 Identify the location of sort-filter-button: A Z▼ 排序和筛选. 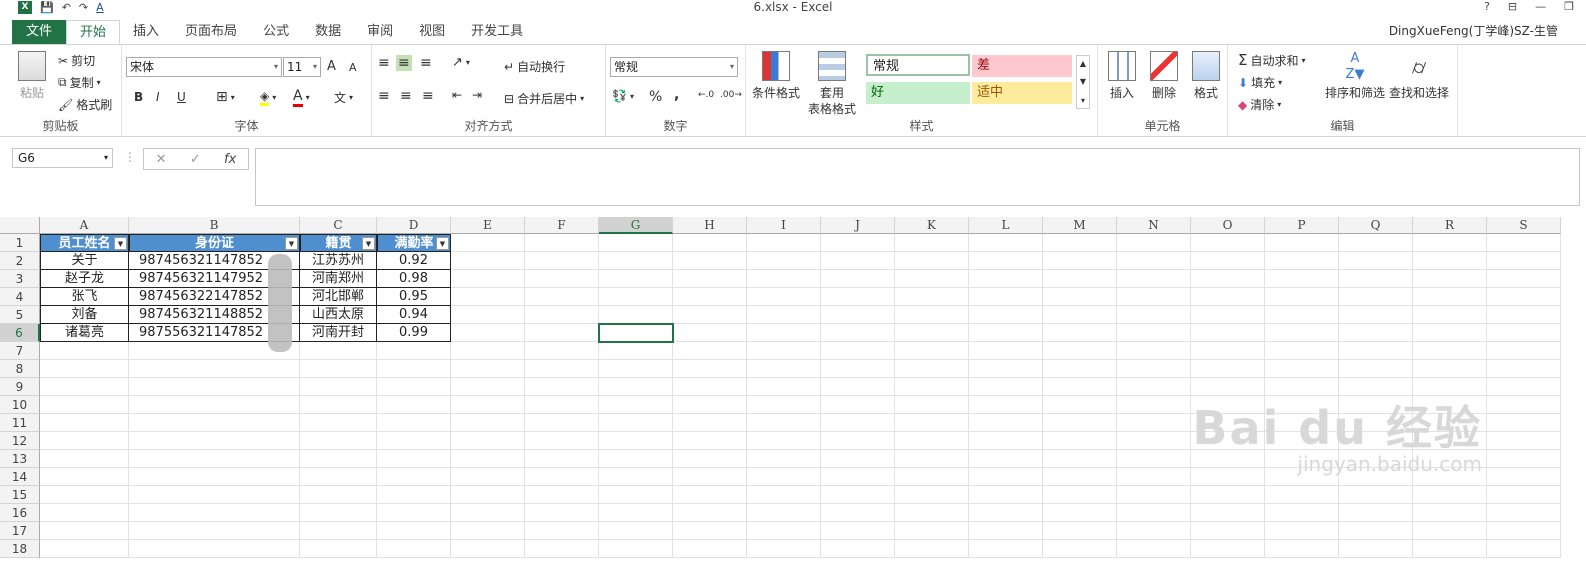
(1355, 76).